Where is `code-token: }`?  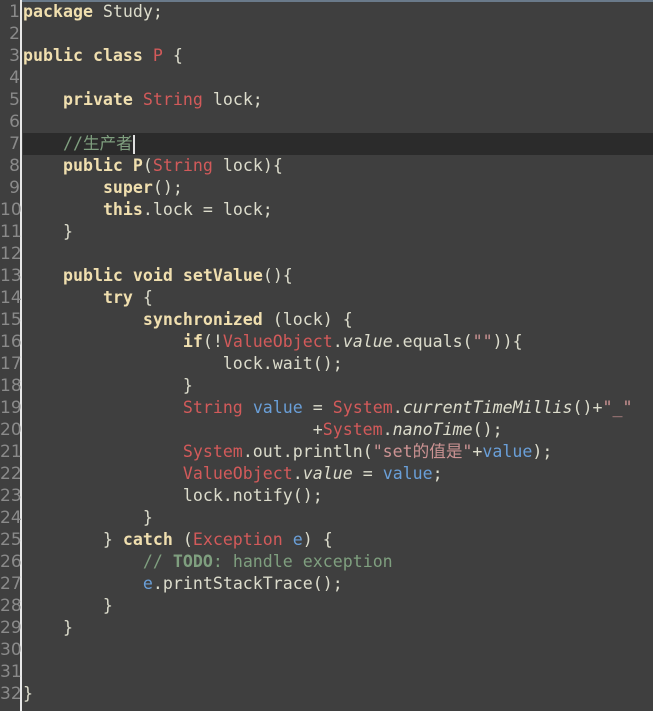
code-token: } is located at coordinates (73, 539).